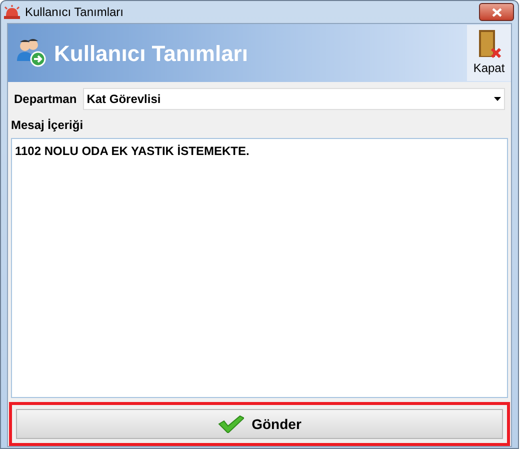 This screenshot has height=449, width=521. I want to click on close-button, so click(496, 12).